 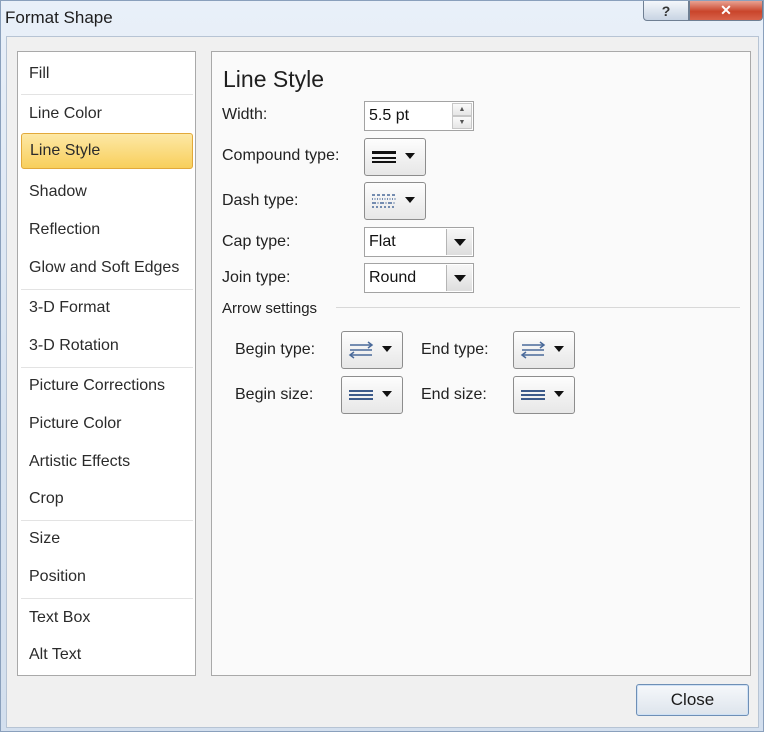 I want to click on begin-size-dropdown, so click(x=372, y=395).